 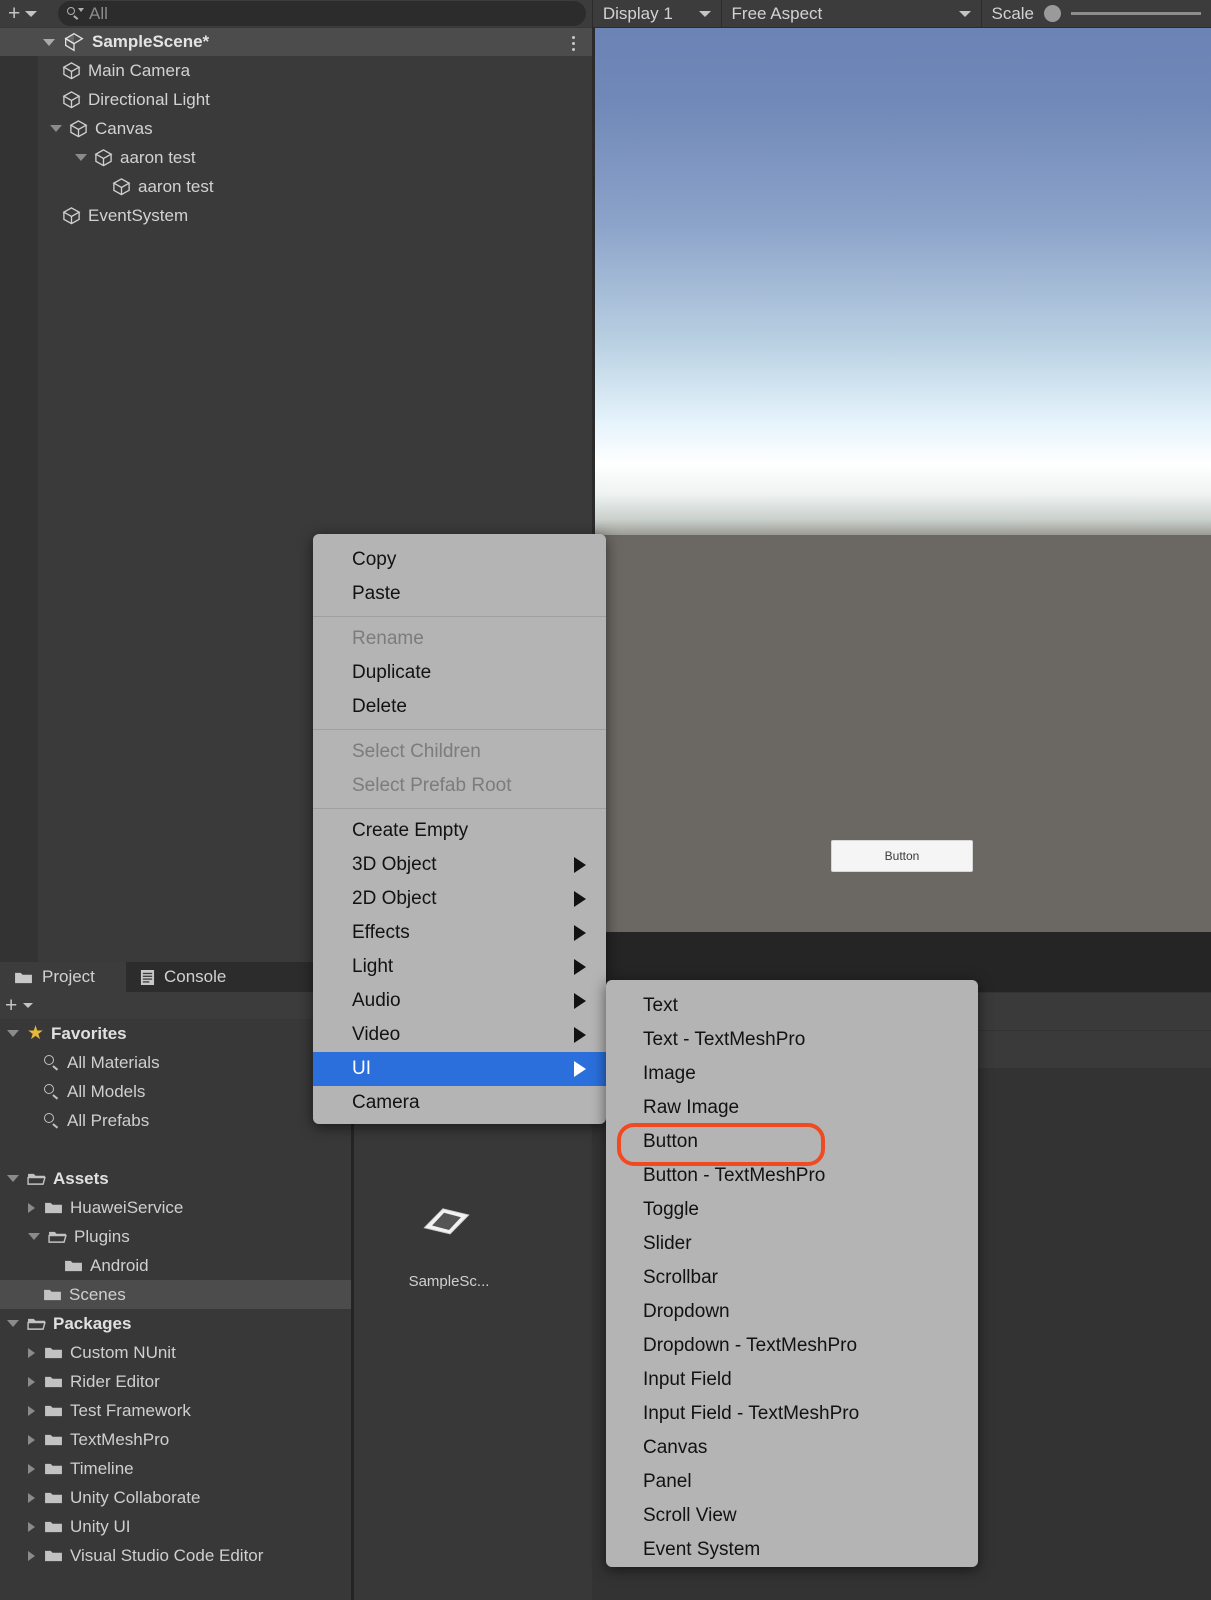 What do you see at coordinates (792, 1312) in the screenshot?
I see `submenu-item-dropdown: Dropdown` at bounding box center [792, 1312].